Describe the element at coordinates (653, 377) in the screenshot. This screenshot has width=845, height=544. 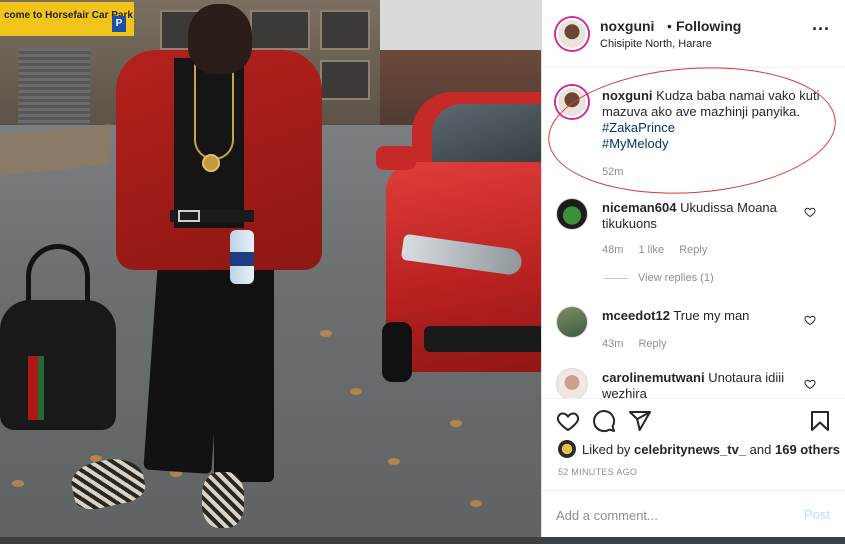
I see `comment-username: carolinemutwani` at that location.